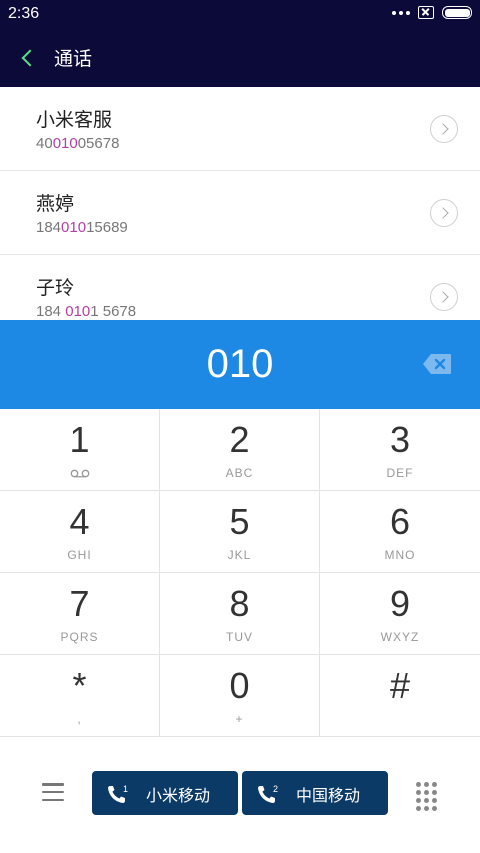 This screenshot has width=480, height=853. I want to click on key-digit: 3, so click(400, 439).